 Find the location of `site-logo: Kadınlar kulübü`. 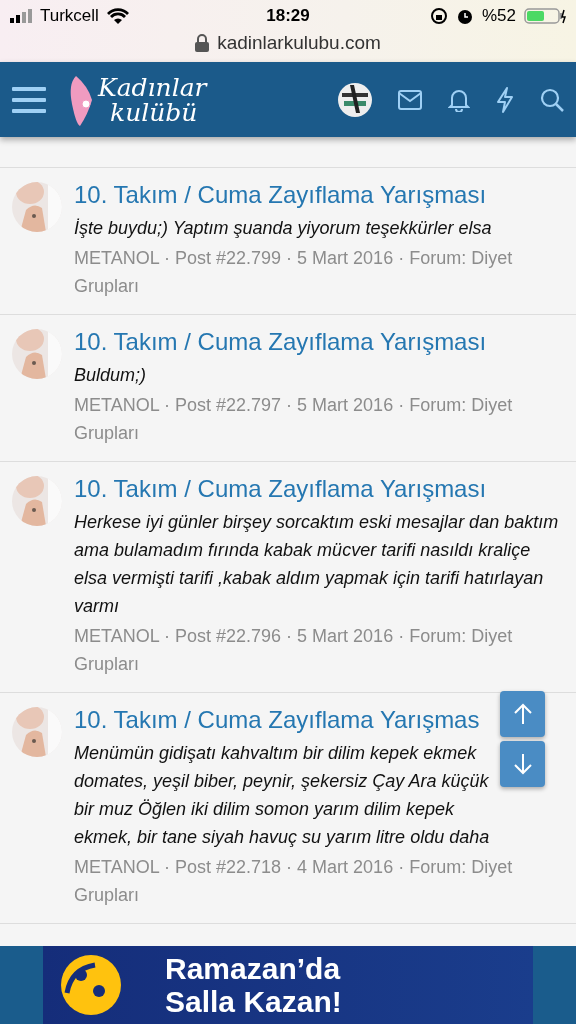

site-logo: Kadınlar kulübü is located at coordinates (202, 99).